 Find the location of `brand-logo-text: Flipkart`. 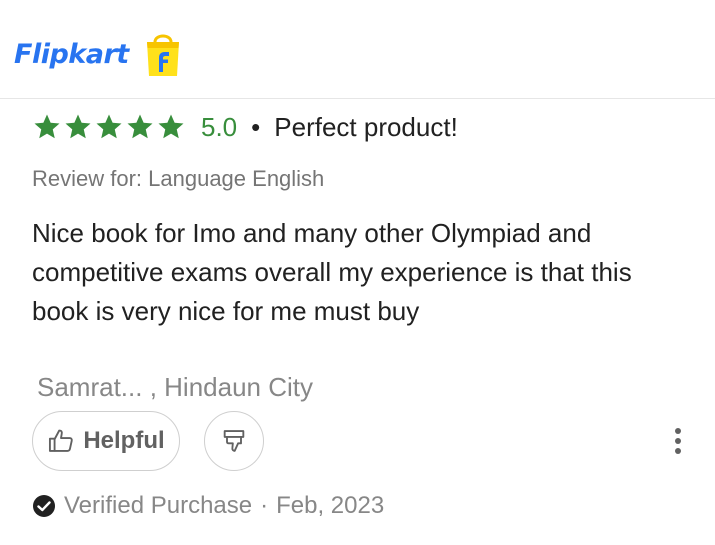

brand-logo-text: Flipkart is located at coordinates (71, 54).